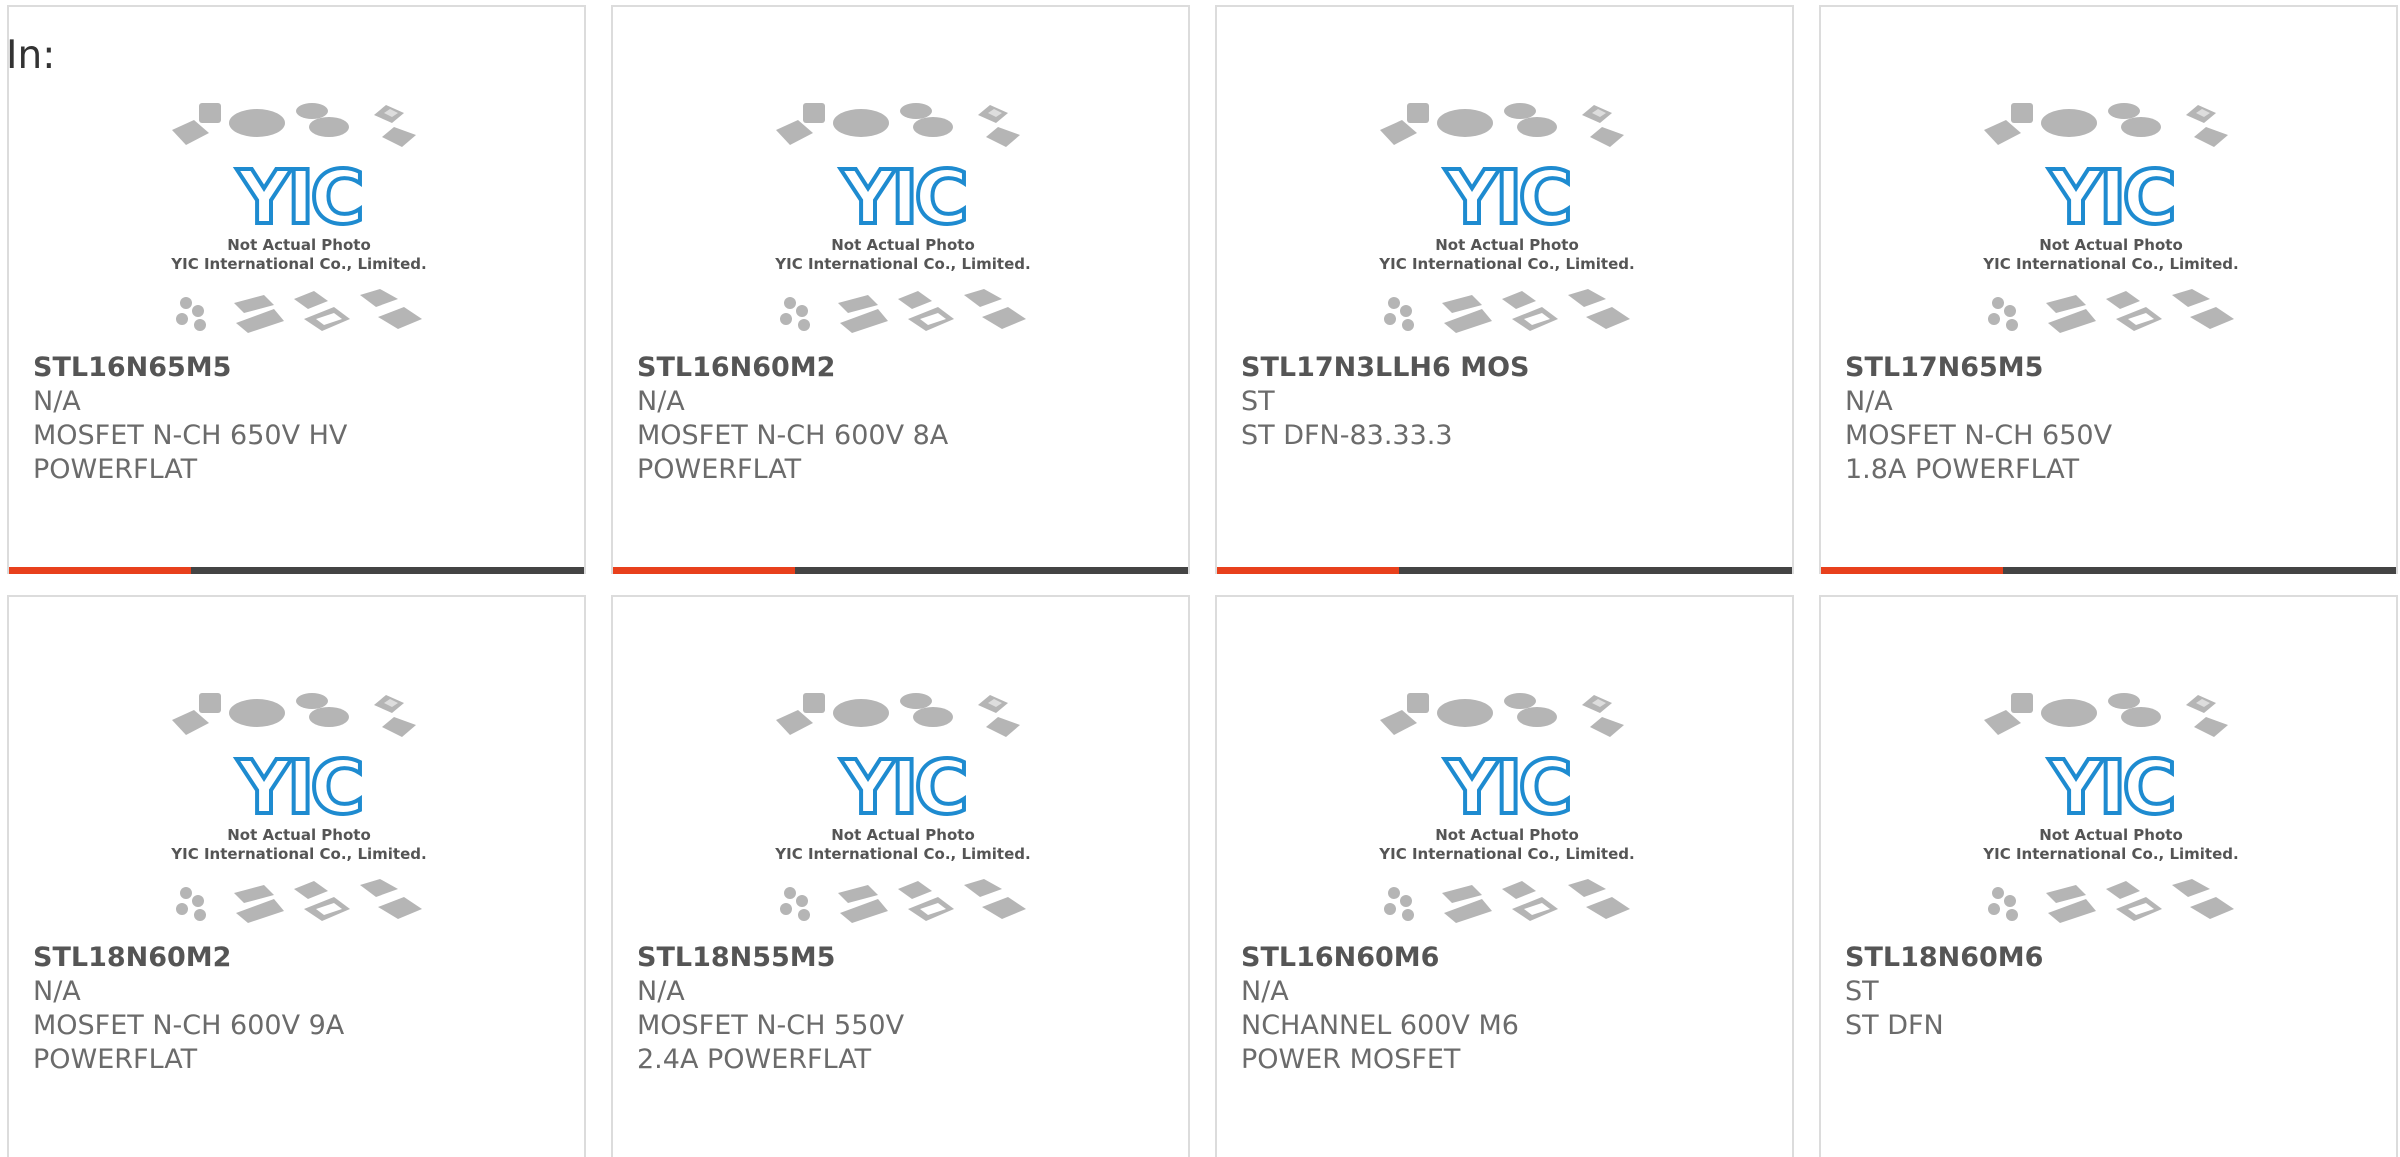 This screenshot has width=2400, height=1157. I want to click on part-number: STL16N60M6, so click(1508, 958).